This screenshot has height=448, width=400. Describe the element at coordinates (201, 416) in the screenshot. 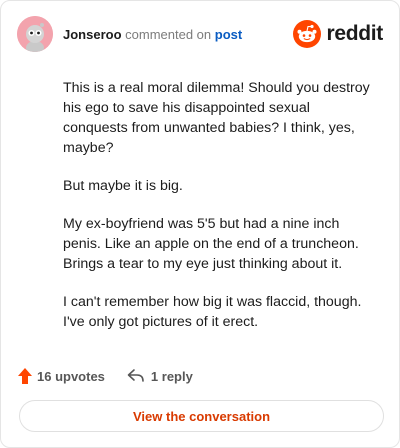

I see `view-conversation-button: View the conversation` at that location.